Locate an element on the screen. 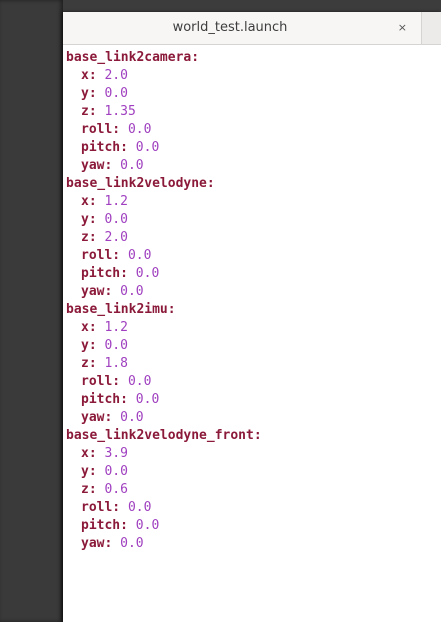 This screenshot has height=622, width=441. window-top-edge is located at coordinates (252, 6).